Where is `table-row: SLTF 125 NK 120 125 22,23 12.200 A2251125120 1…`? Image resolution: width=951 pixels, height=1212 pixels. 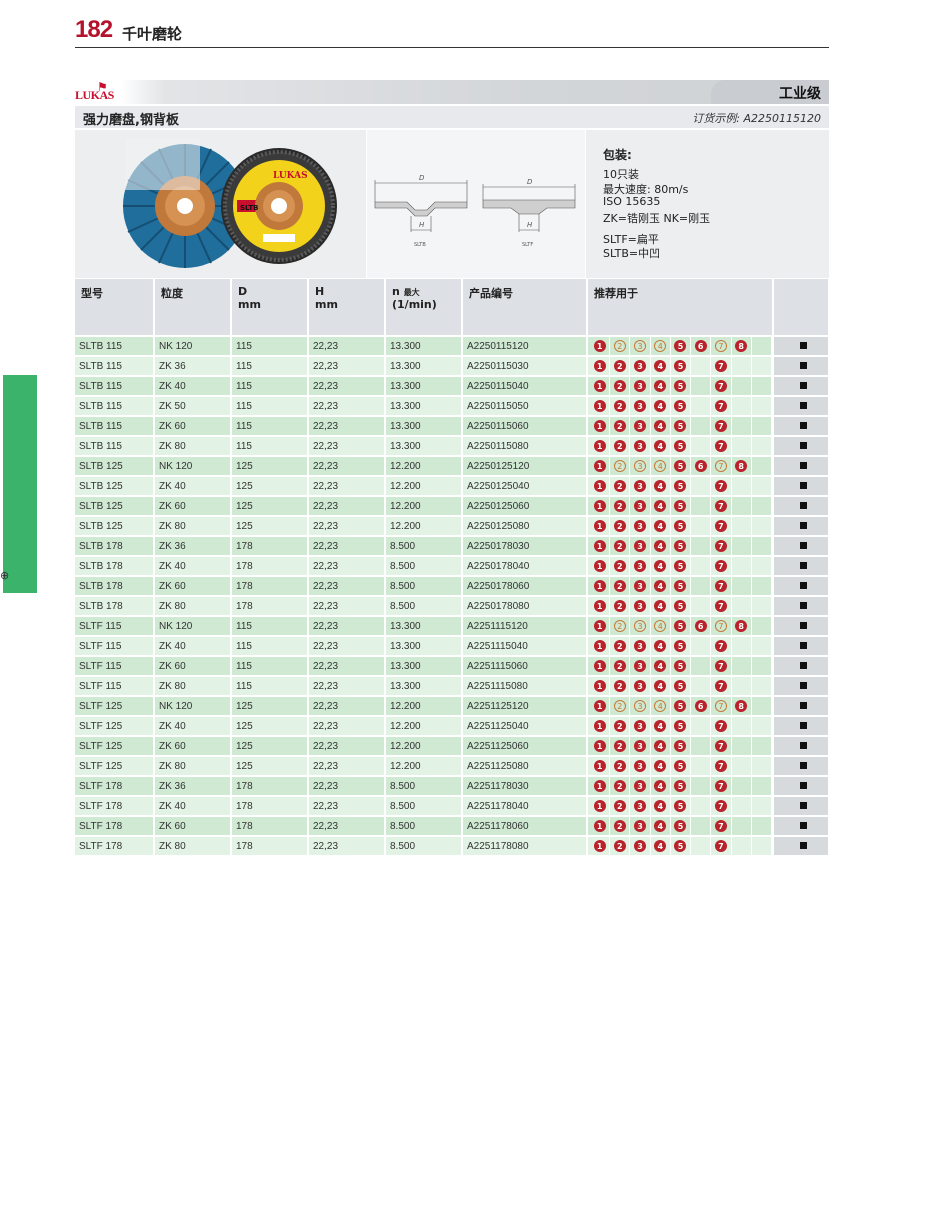 table-row: SLTF 125 NK 120 125 22,23 12.200 A2251125120 1… is located at coordinates (452, 706).